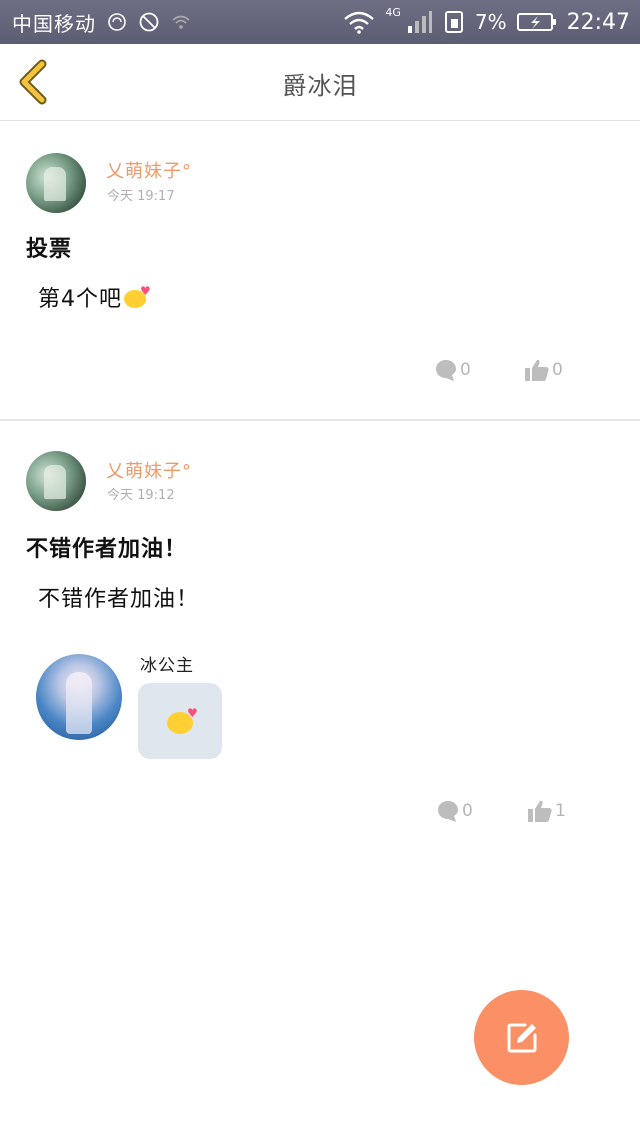  I want to click on clock: 22:47, so click(598, 22).